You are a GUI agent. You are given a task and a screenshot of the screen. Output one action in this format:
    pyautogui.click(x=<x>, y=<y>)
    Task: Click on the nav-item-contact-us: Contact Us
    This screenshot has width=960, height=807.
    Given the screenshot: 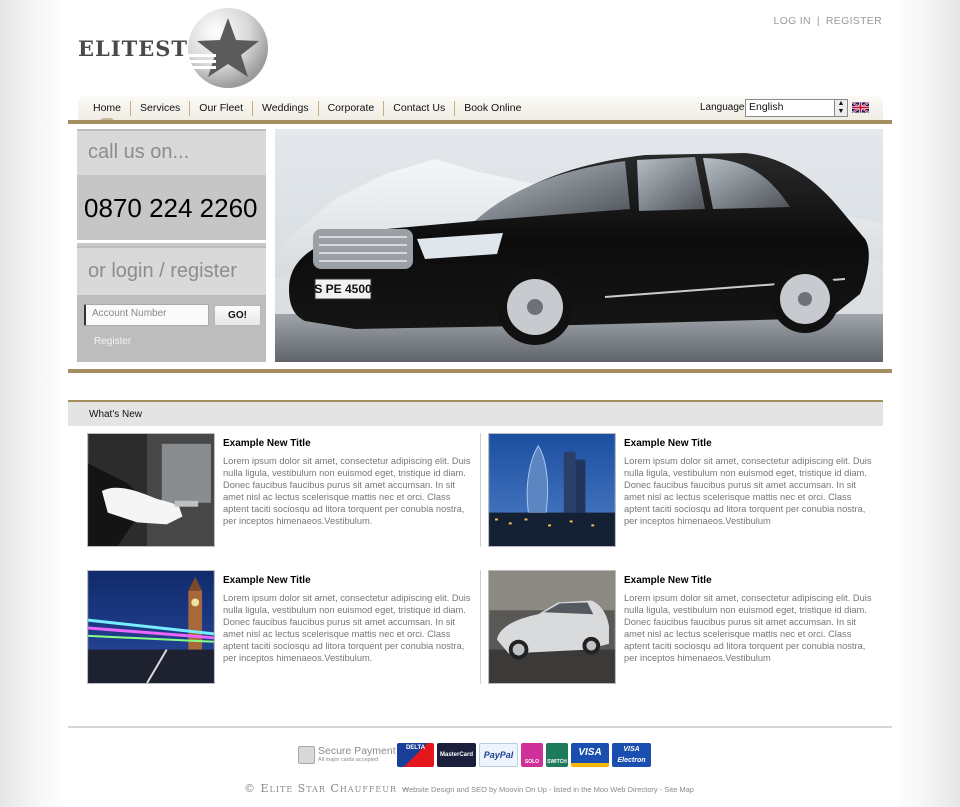 What is the action you would take?
    pyautogui.click(x=420, y=108)
    